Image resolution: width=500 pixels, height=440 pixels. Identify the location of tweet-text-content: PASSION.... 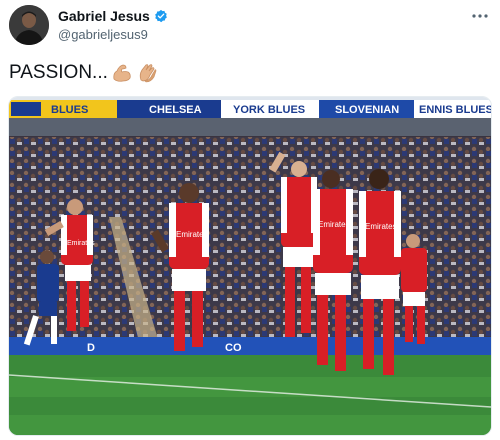
(58, 72).